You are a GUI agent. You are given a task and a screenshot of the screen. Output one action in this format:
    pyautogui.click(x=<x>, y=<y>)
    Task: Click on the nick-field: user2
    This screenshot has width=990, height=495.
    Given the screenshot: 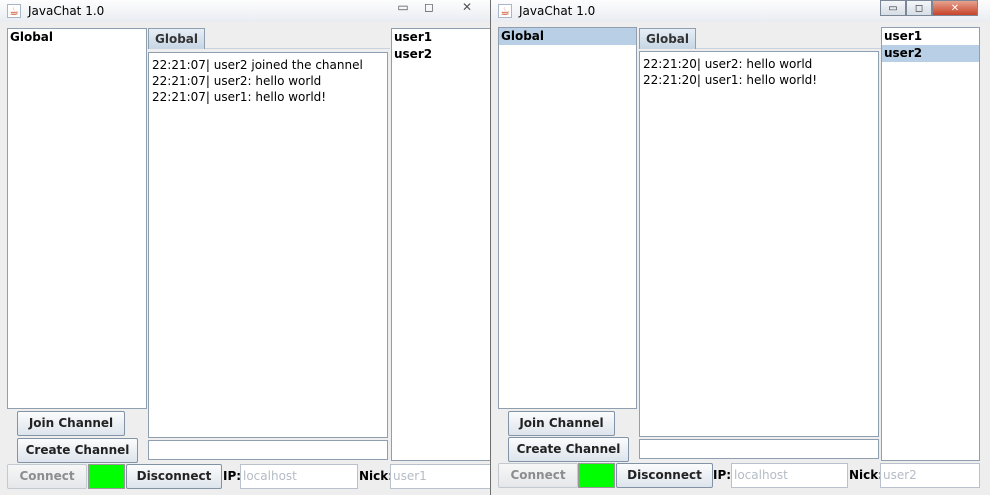 What is the action you would take?
    pyautogui.click(x=930, y=475)
    